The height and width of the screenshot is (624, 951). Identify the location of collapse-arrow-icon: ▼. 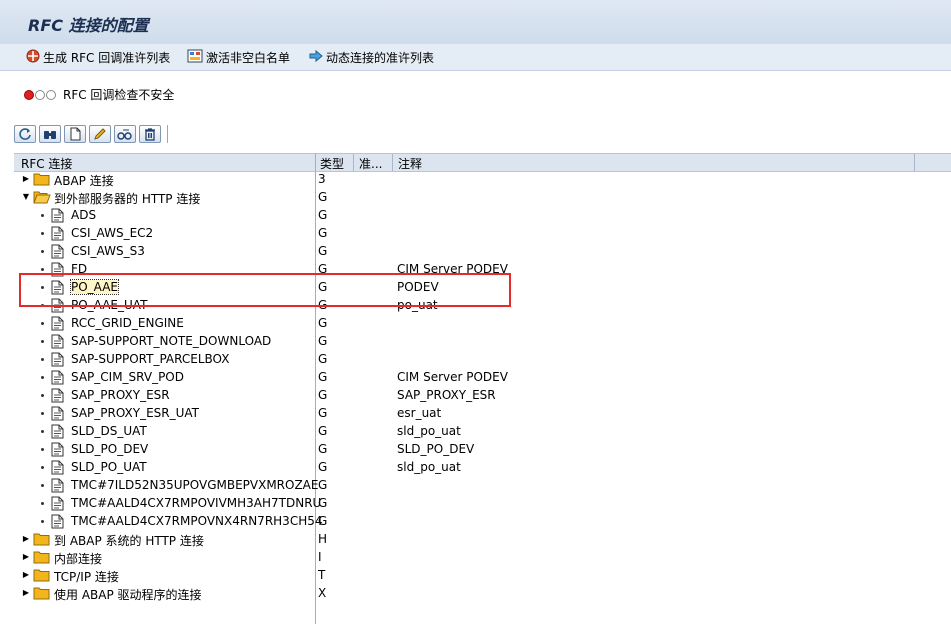
(26, 197).